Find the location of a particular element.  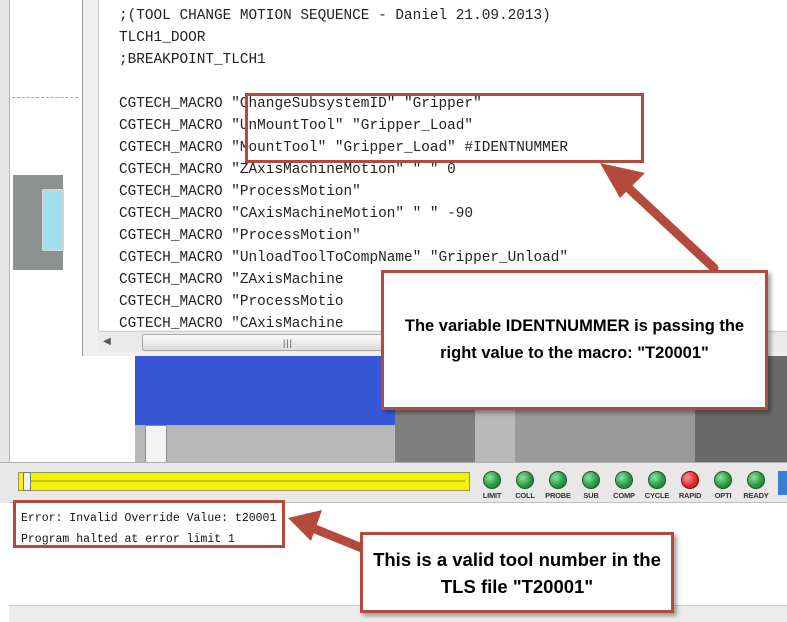

led-probe: PROBE is located at coordinates (558, 485).